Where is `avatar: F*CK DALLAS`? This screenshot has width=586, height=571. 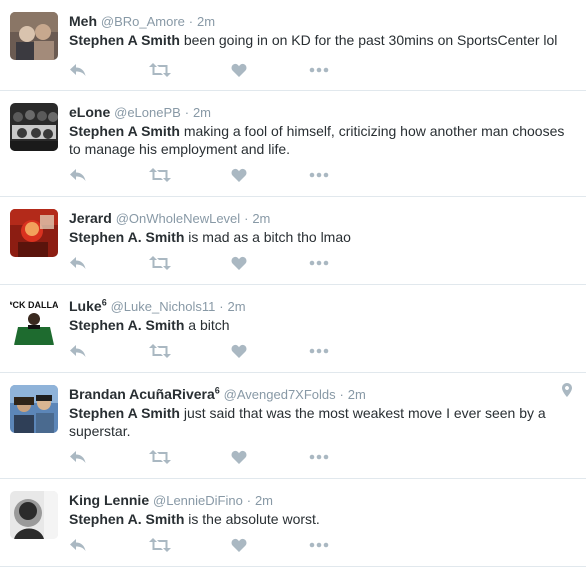
avatar: F*CK DALLAS is located at coordinates (34, 321).